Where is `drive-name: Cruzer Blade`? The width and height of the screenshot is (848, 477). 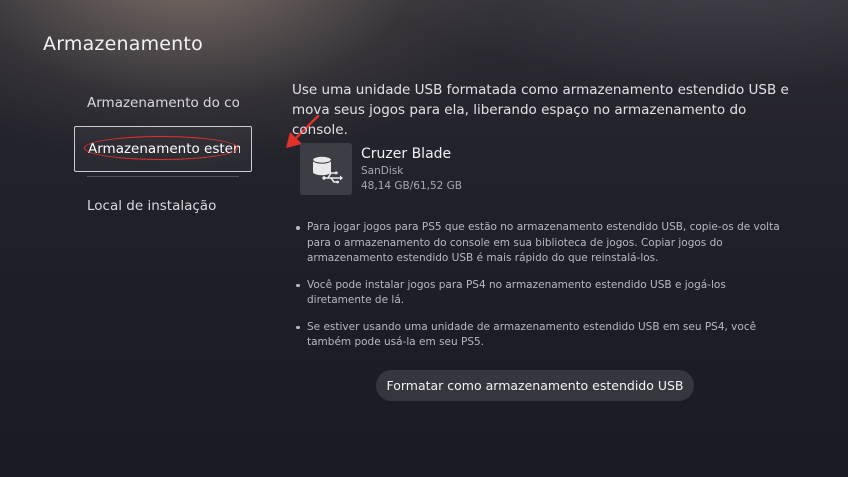
drive-name: Cruzer Blade is located at coordinates (406, 154).